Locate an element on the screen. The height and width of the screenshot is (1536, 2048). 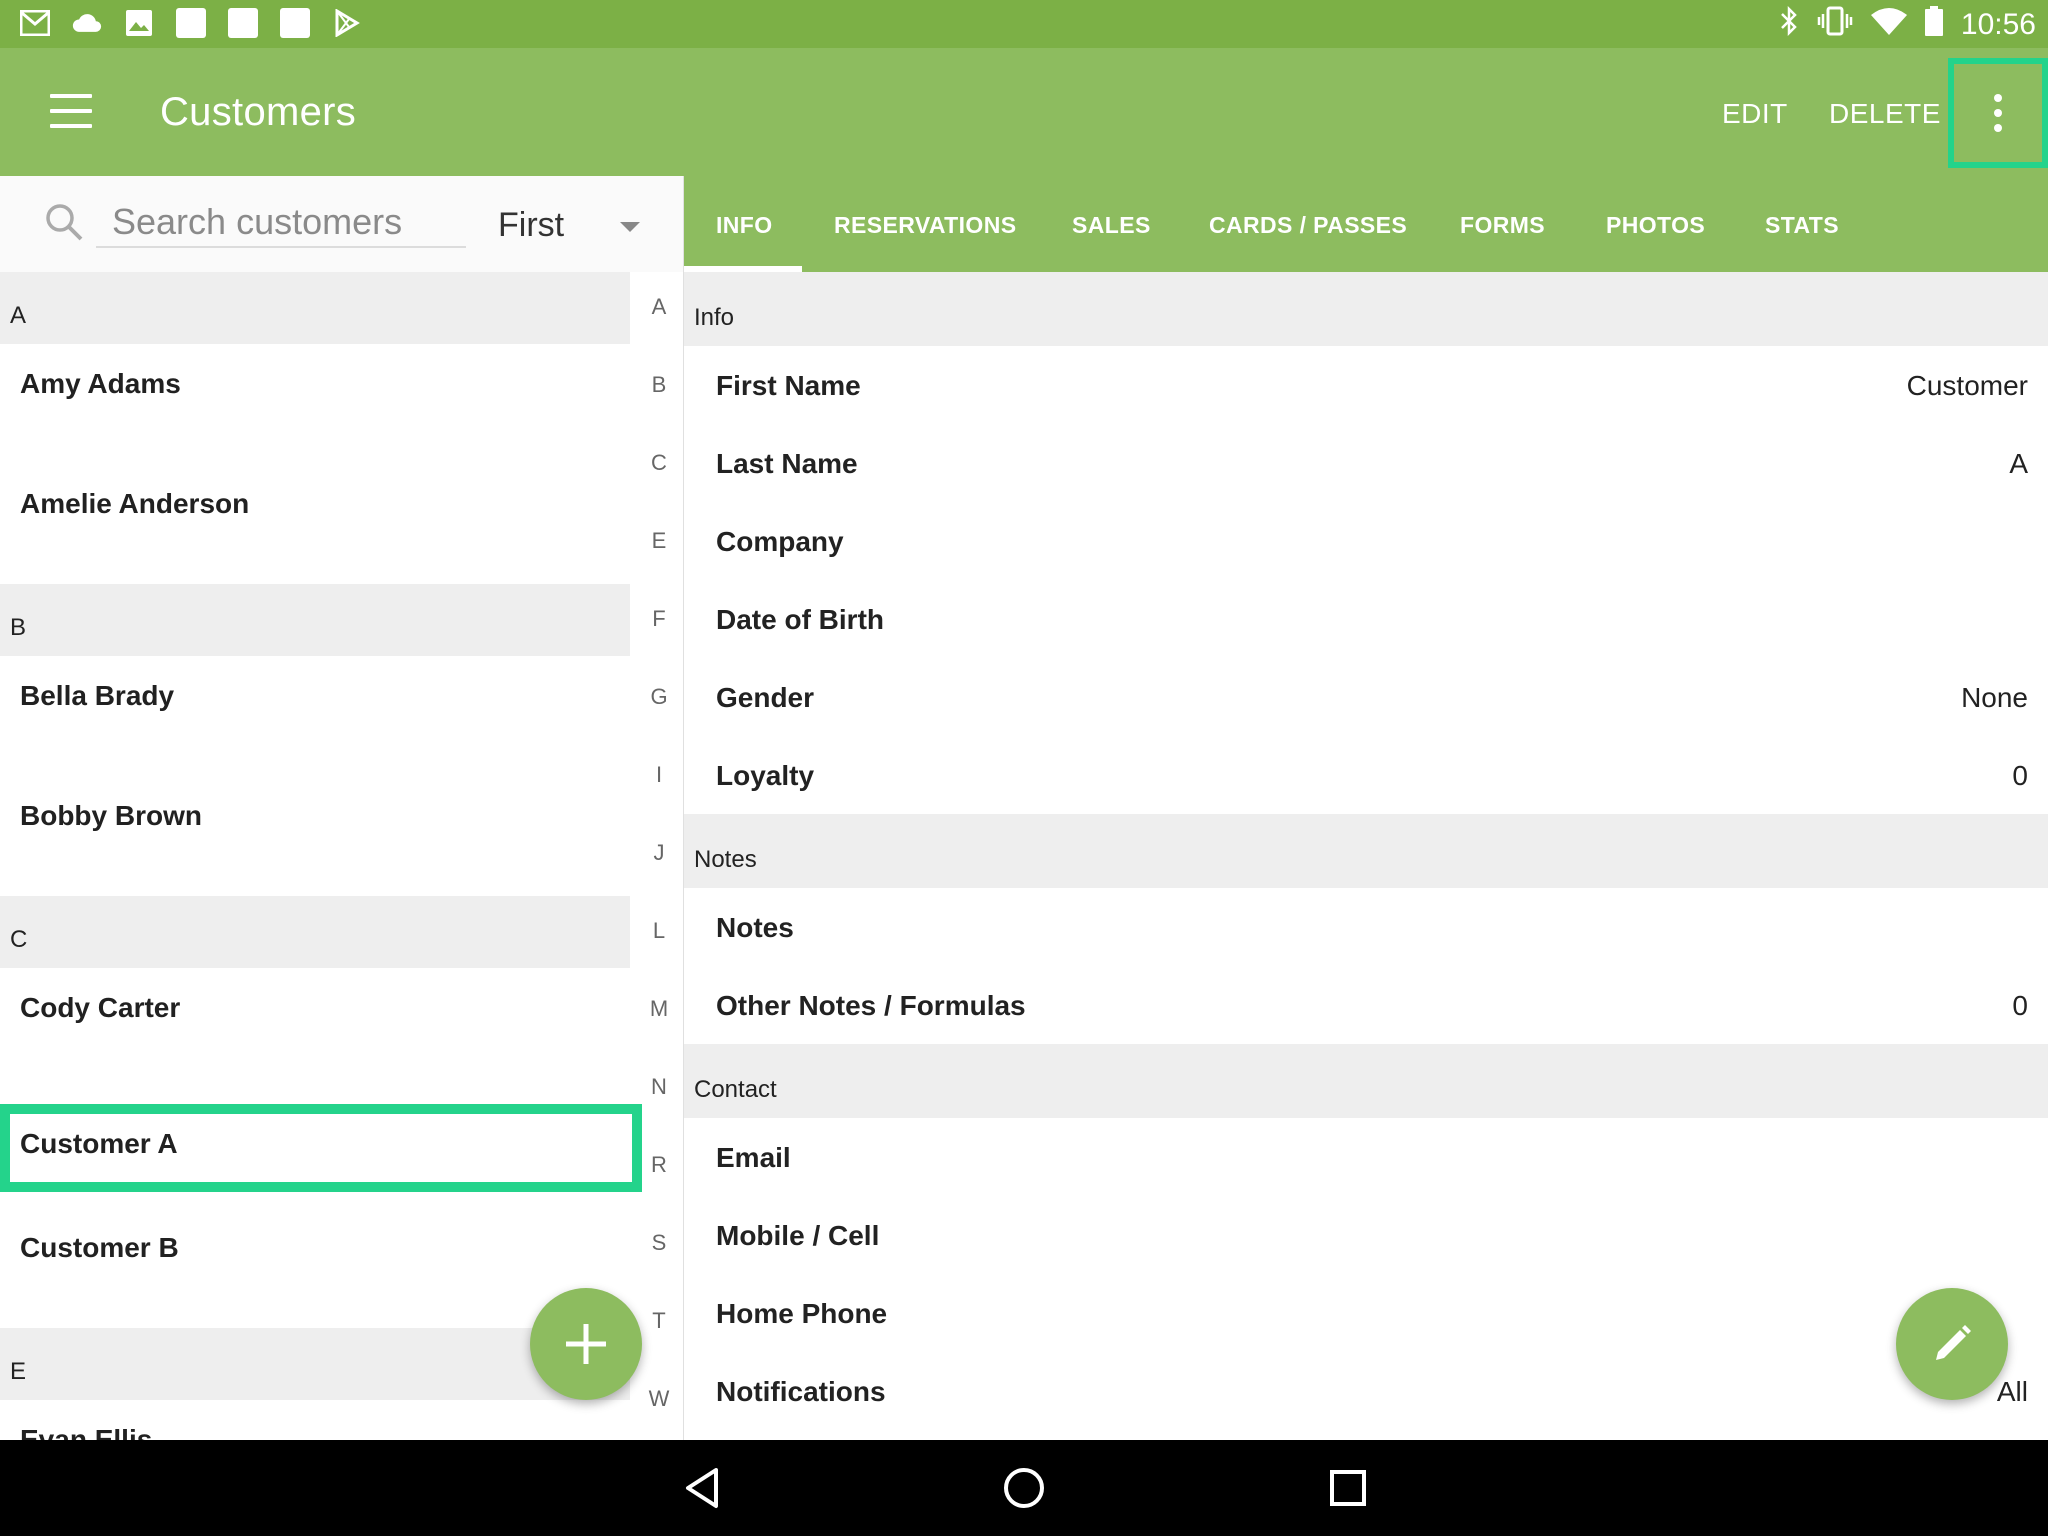
customer-name: Evan Ellis is located at coordinates (86, 1432).